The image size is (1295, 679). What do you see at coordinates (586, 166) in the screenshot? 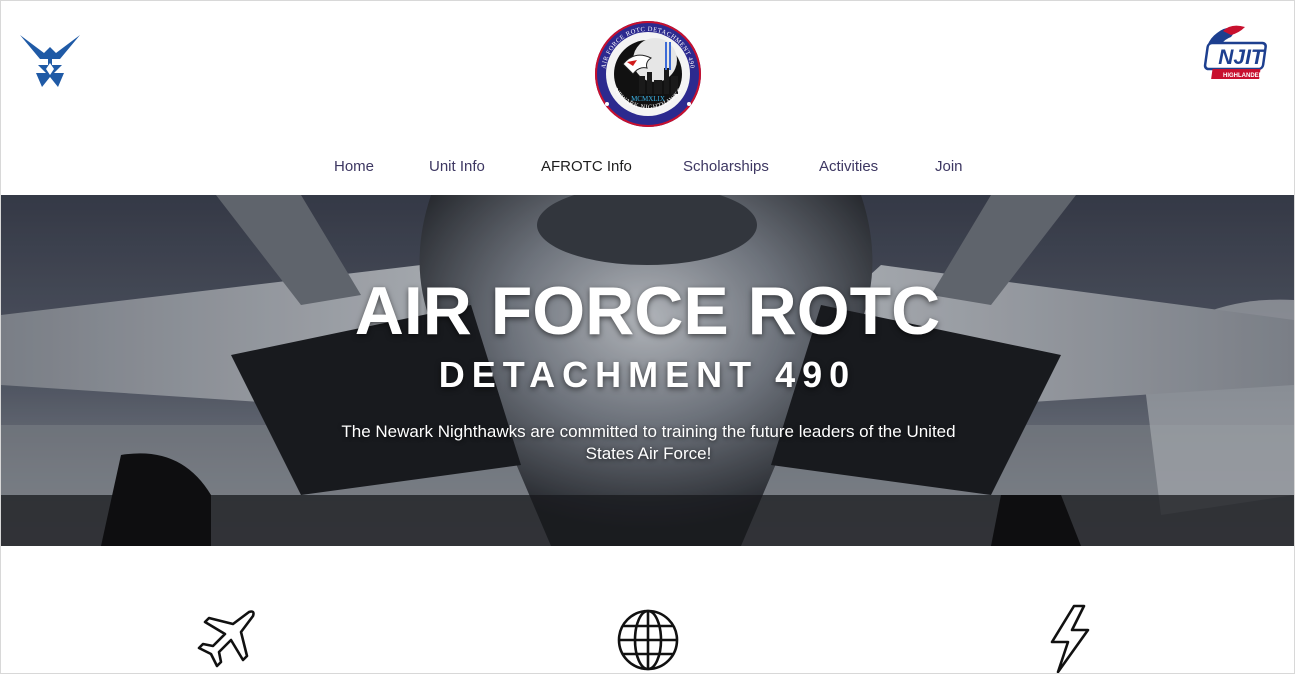
I see `nav-afrotc-info: AFROTC Info` at bounding box center [586, 166].